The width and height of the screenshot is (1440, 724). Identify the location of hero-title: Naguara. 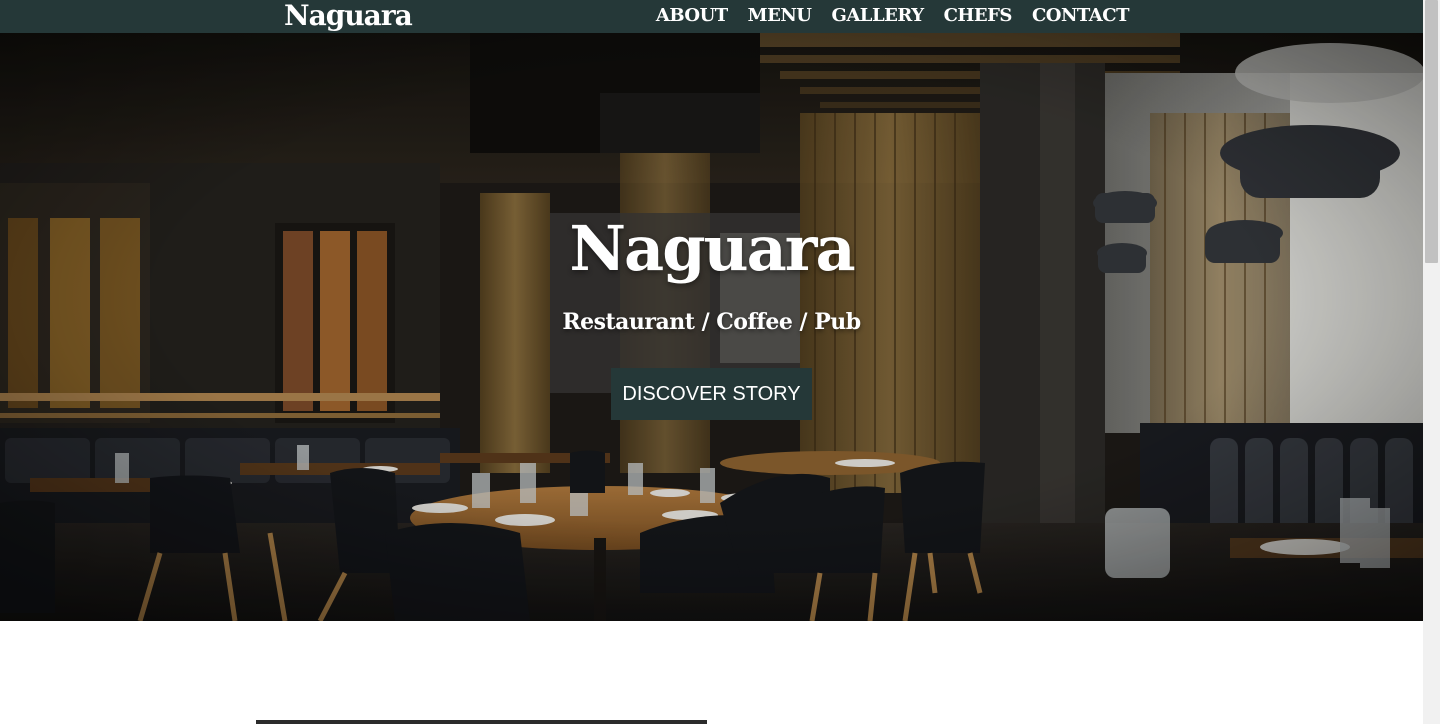
(712, 248).